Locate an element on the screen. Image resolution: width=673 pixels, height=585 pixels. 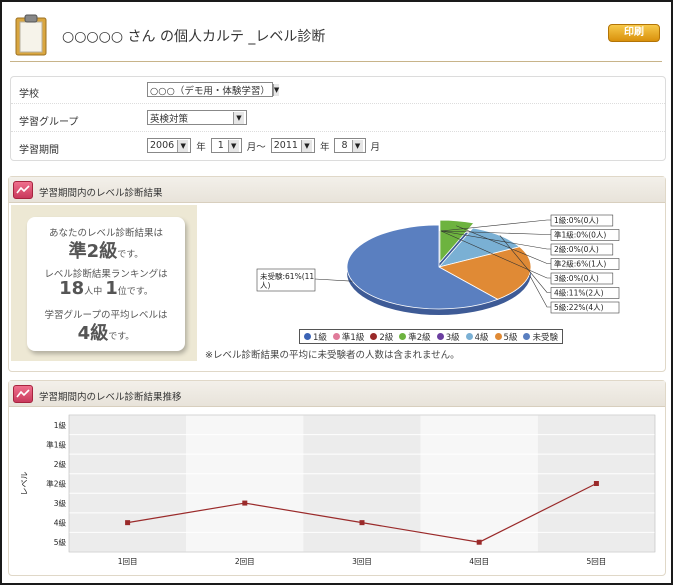
trend-panel-title: 学習期間内のレベル診断結果推移 is located at coordinates (110, 397).